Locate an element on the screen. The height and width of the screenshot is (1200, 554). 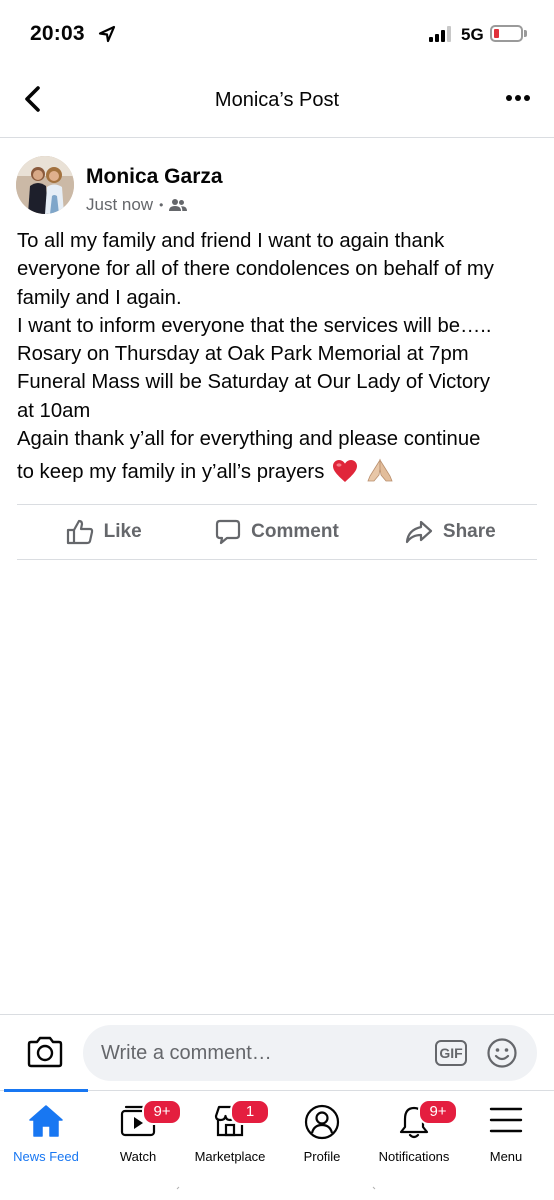
share-button: Share is located at coordinates (450, 532).